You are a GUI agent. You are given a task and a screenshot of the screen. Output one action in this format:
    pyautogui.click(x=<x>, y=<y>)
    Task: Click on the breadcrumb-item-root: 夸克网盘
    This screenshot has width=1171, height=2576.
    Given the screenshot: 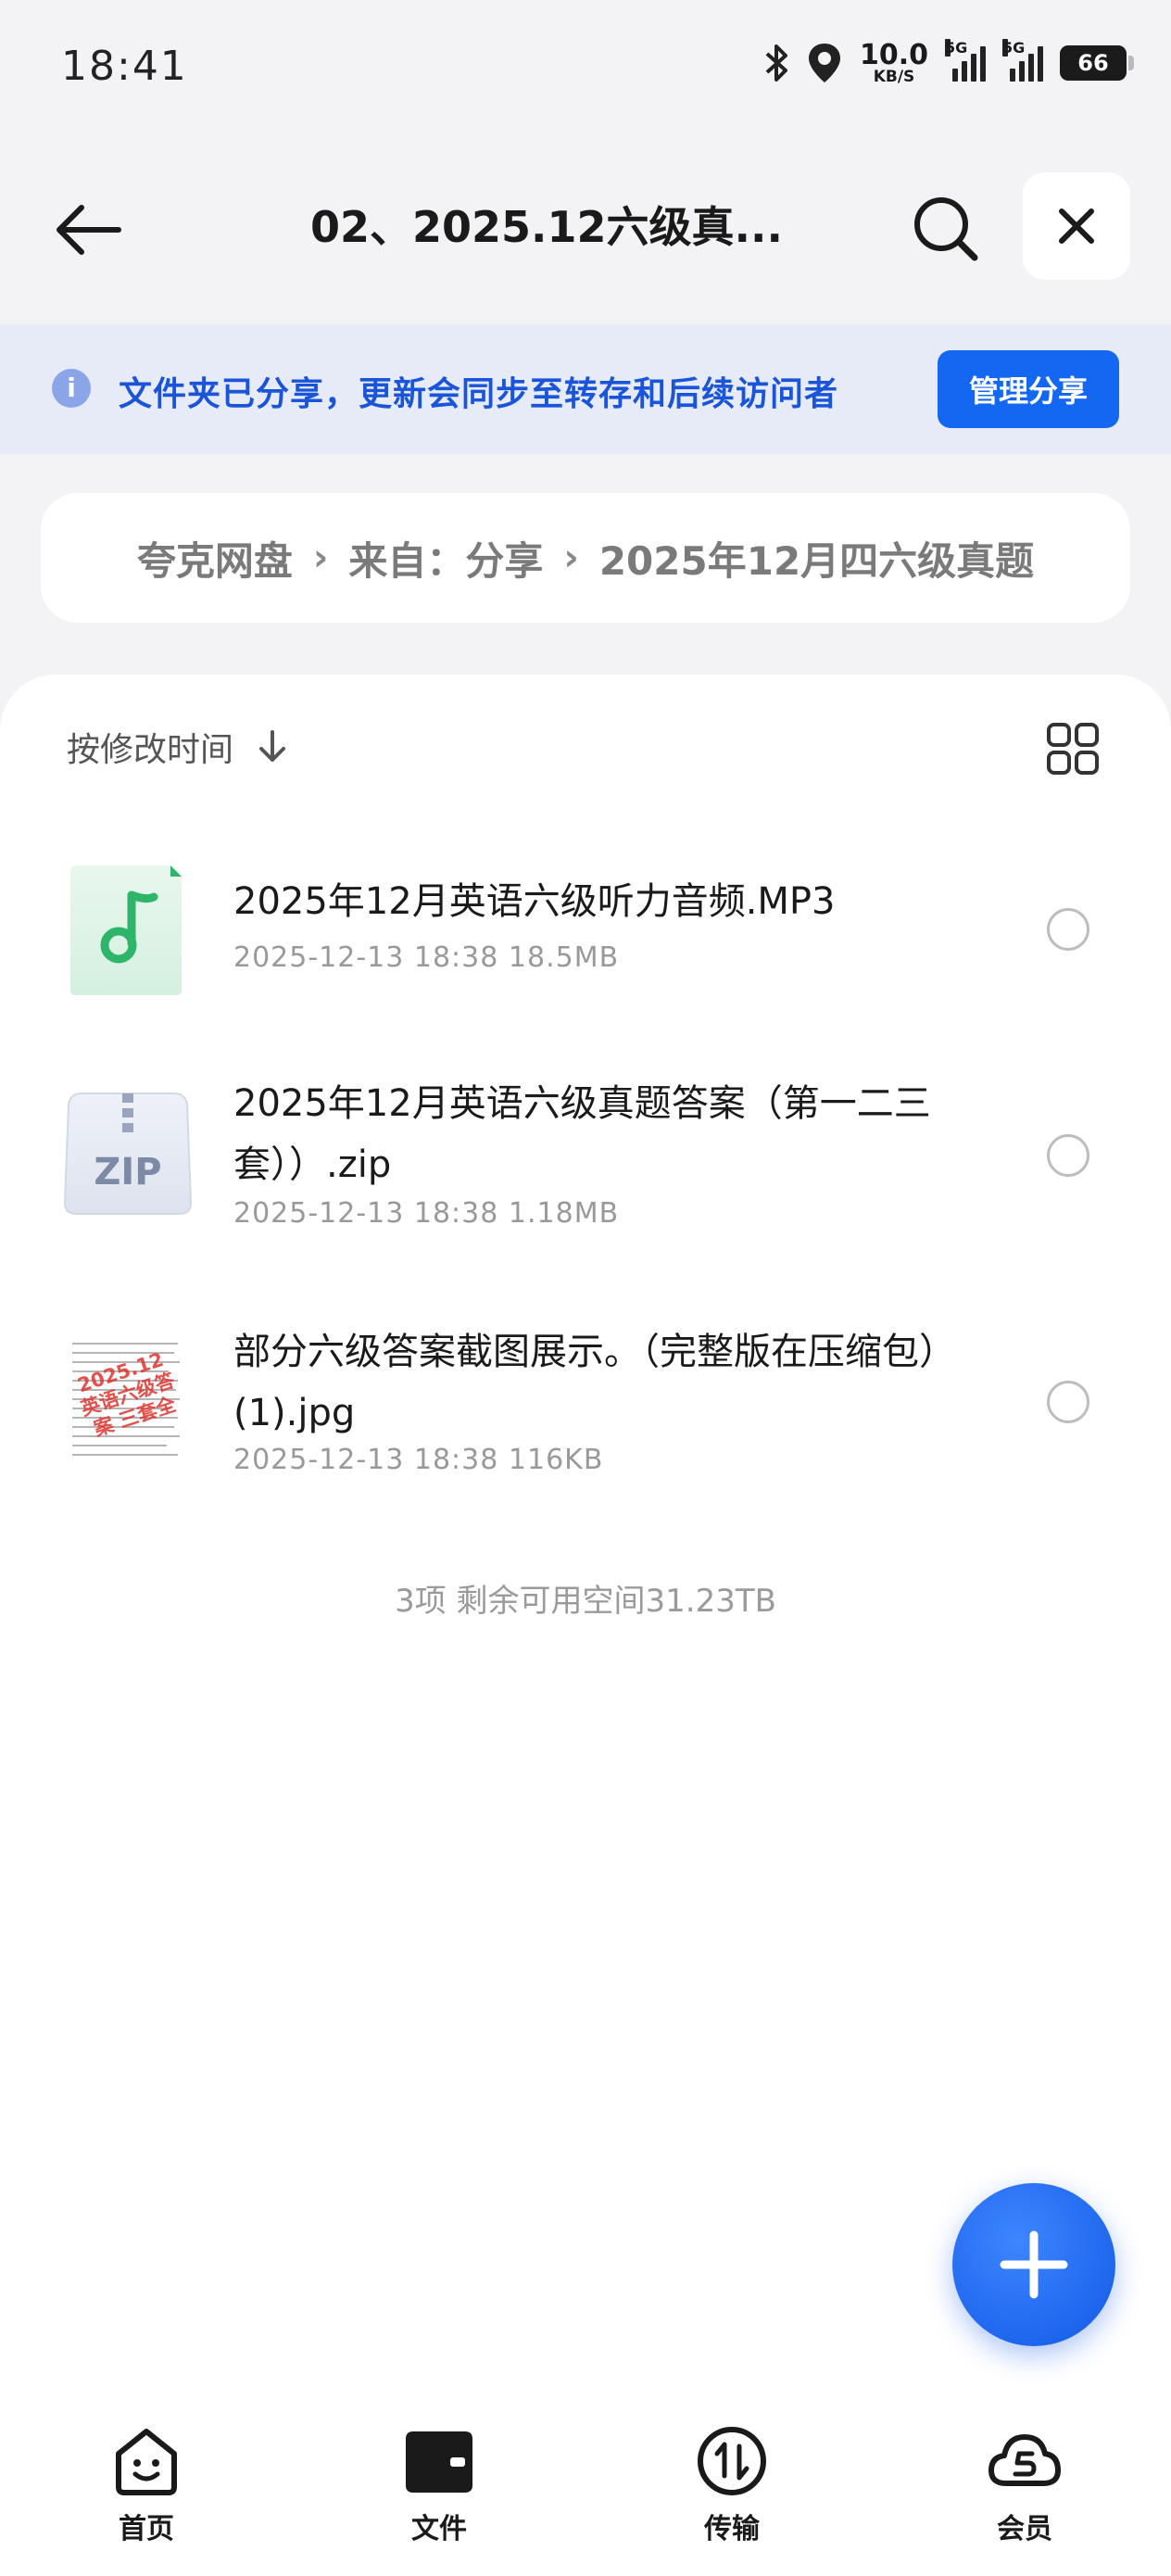 What is the action you would take?
    pyautogui.click(x=215, y=558)
    